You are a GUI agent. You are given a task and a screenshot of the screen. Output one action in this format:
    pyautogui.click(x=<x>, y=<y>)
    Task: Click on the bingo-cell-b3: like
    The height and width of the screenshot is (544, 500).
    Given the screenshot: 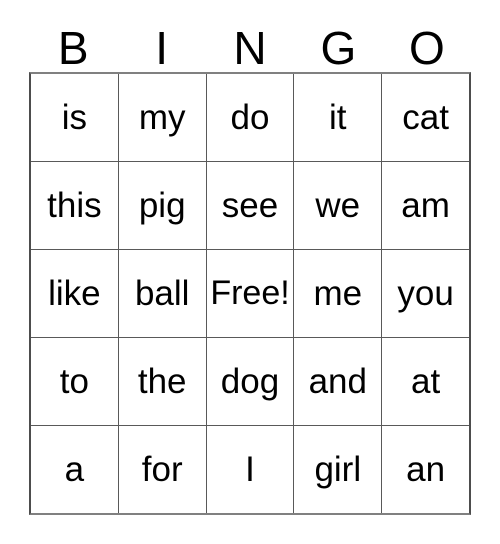 What is the action you would take?
    pyautogui.click(x=74, y=293)
    